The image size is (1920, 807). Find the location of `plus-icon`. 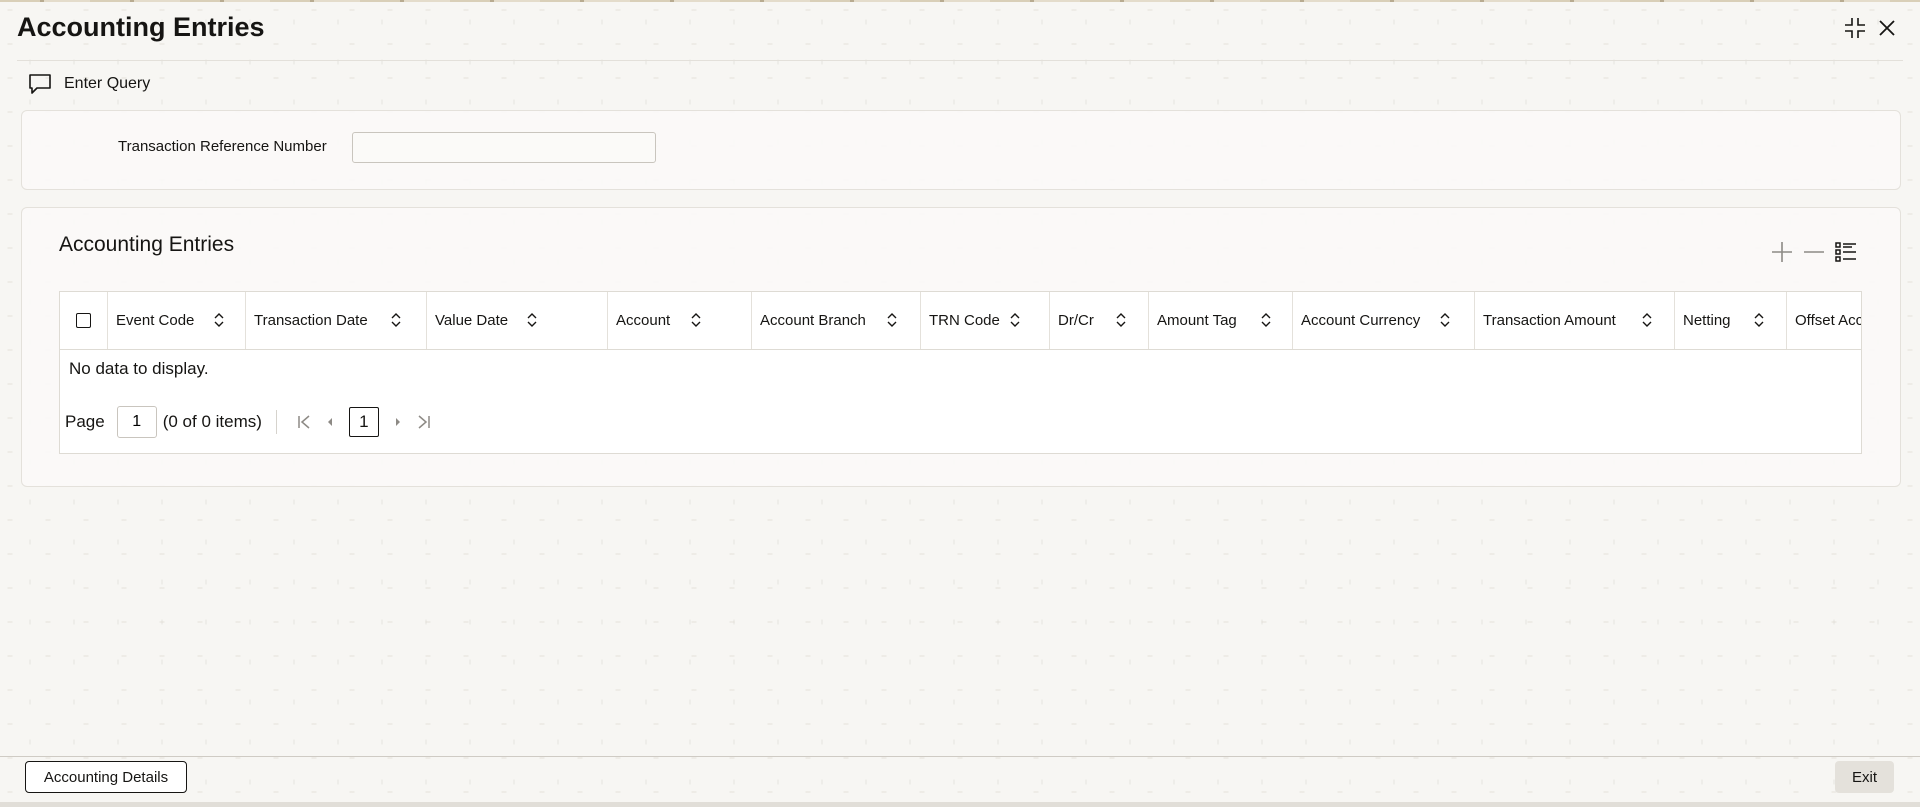

plus-icon is located at coordinates (1782, 252).